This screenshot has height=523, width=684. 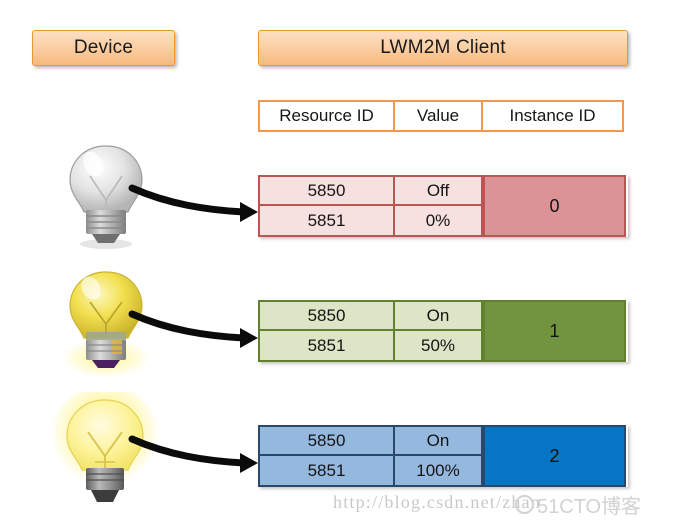 I want to click on watermark-blog-url: http://blog.csdn.net/zhan, so click(x=437, y=502).